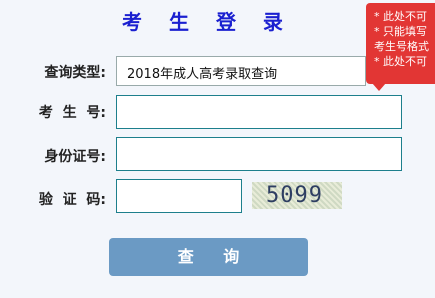 The height and width of the screenshot is (298, 435). What do you see at coordinates (72, 200) in the screenshot?
I see `captcha-label: 验 证 码:` at bounding box center [72, 200].